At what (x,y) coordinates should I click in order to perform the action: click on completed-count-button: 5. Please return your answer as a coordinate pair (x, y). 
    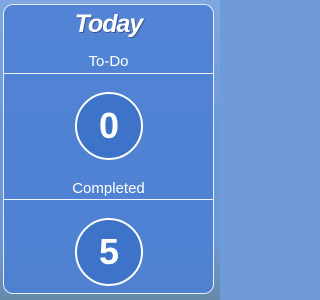
    Looking at the image, I should click on (109, 252).